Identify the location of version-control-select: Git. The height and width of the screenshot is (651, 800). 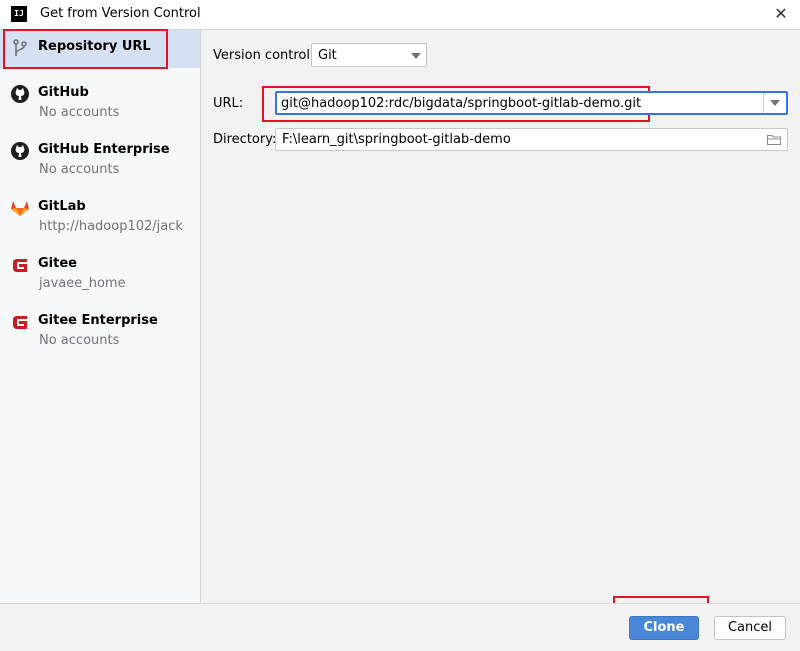
(369, 55).